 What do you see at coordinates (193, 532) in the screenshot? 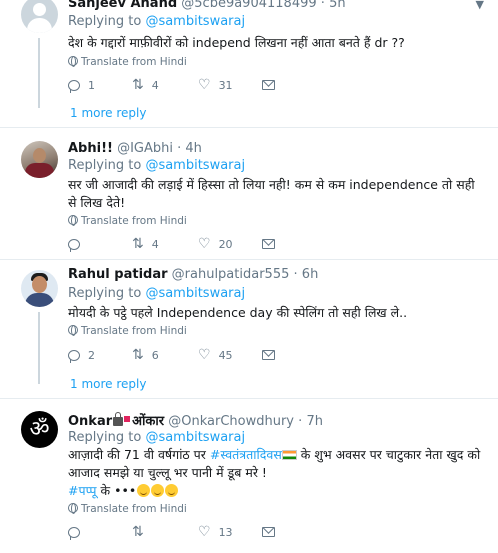
I see `tweet-actions: ⇅ ♡ 13` at bounding box center [193, 532].